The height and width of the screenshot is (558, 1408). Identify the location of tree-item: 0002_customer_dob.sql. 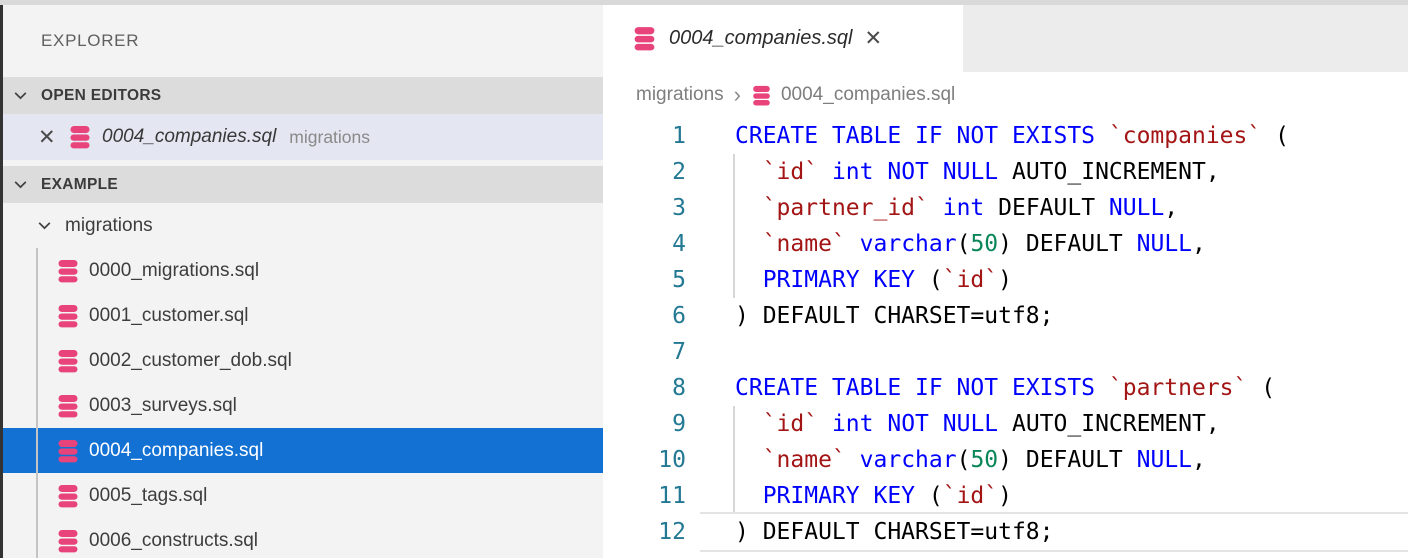
(301, 360).